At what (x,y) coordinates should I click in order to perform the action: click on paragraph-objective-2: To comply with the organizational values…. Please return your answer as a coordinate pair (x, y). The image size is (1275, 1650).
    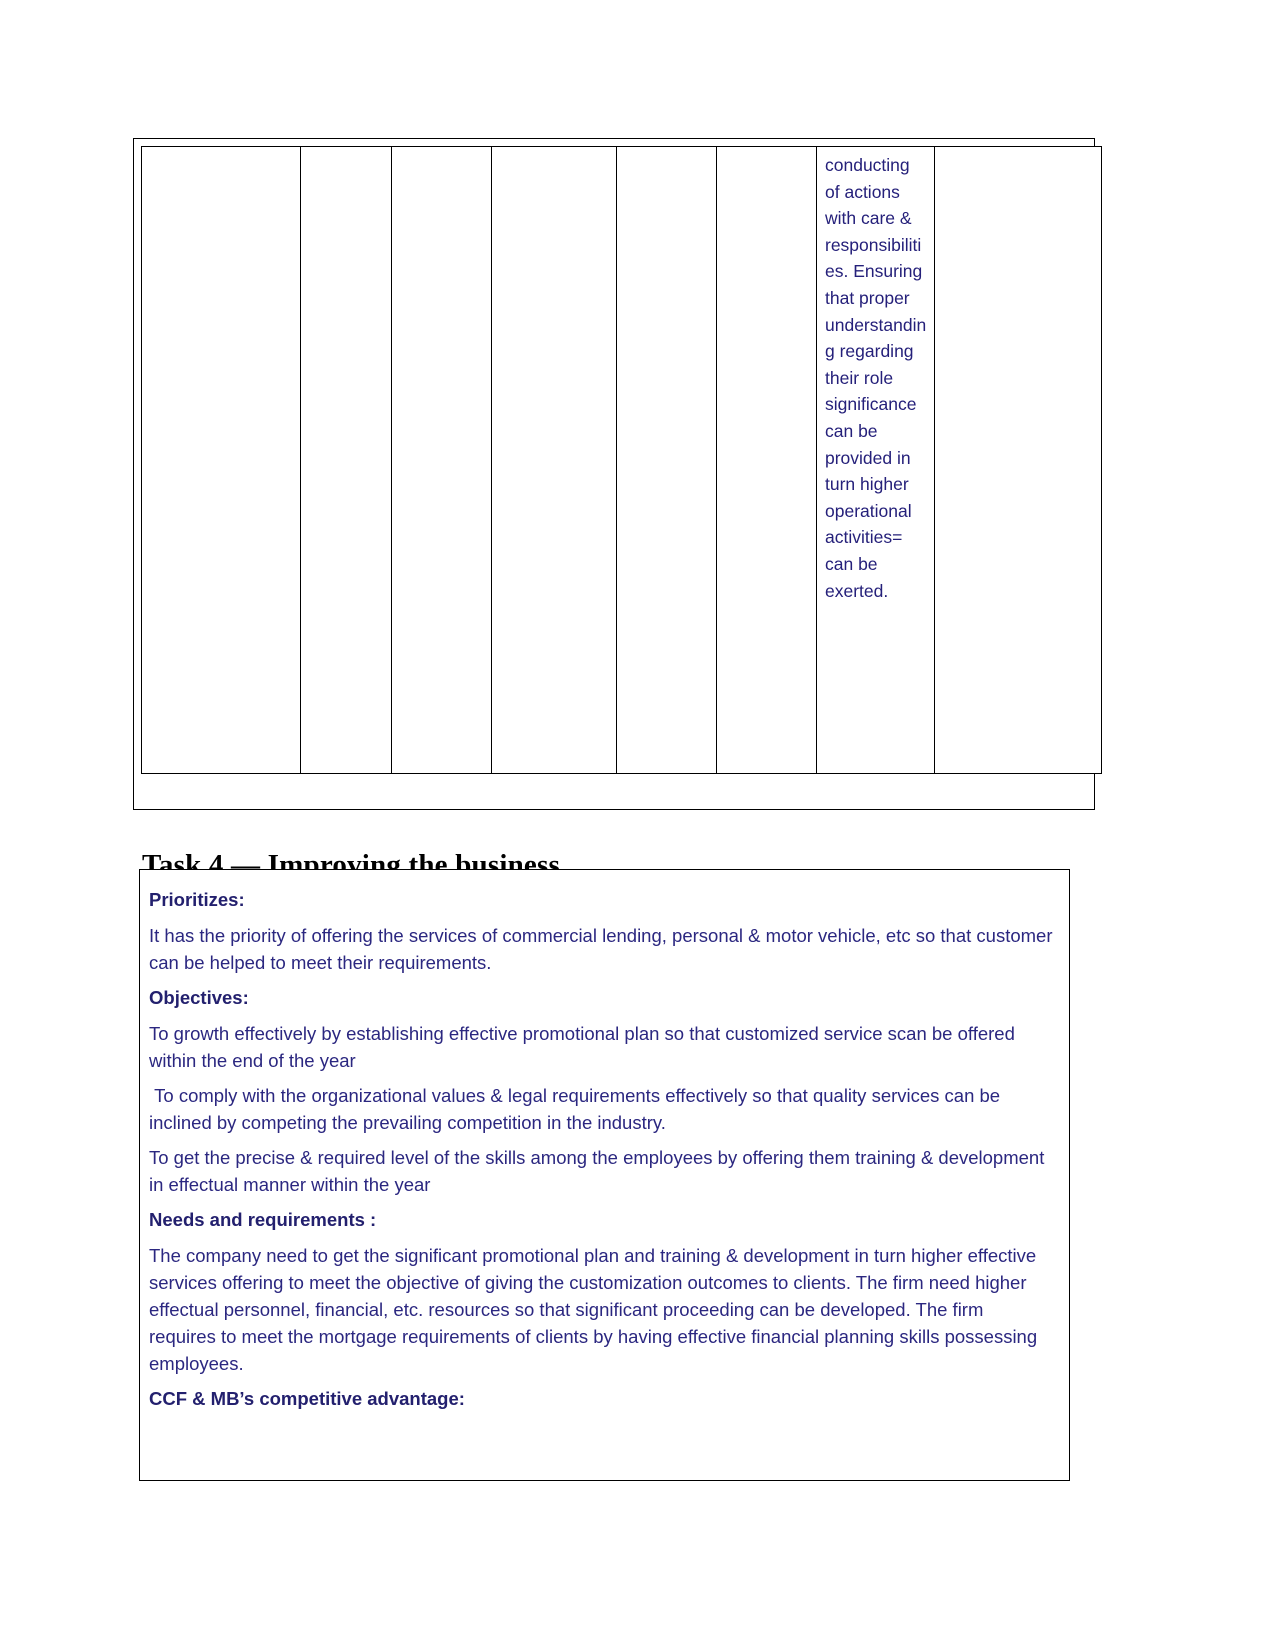
    Looking at the image, I should click on (577, 1109).